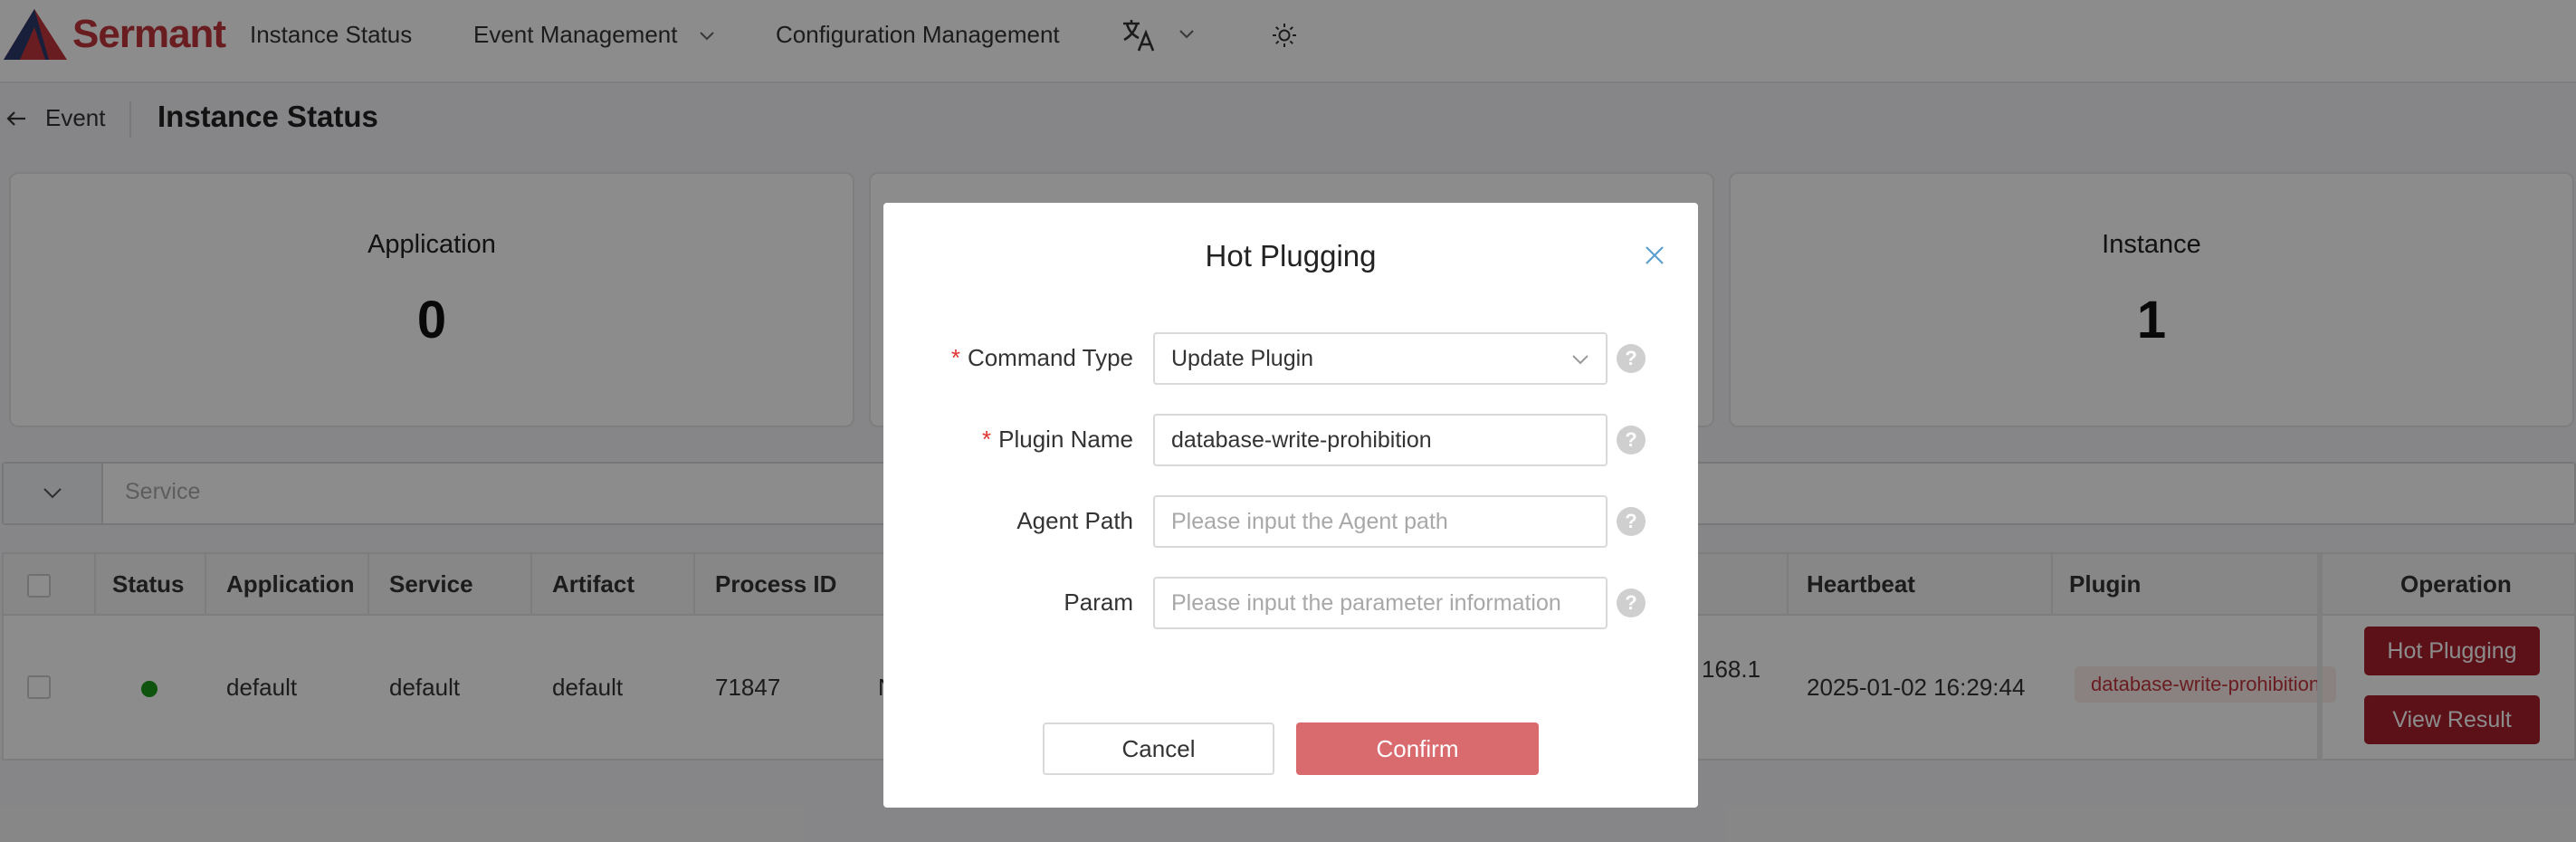  What do you see at coordinates (1301, 440) in the screenshot?
I see `plugin-name-value: database-write-prohibition` at bounding box center [1301, 440].